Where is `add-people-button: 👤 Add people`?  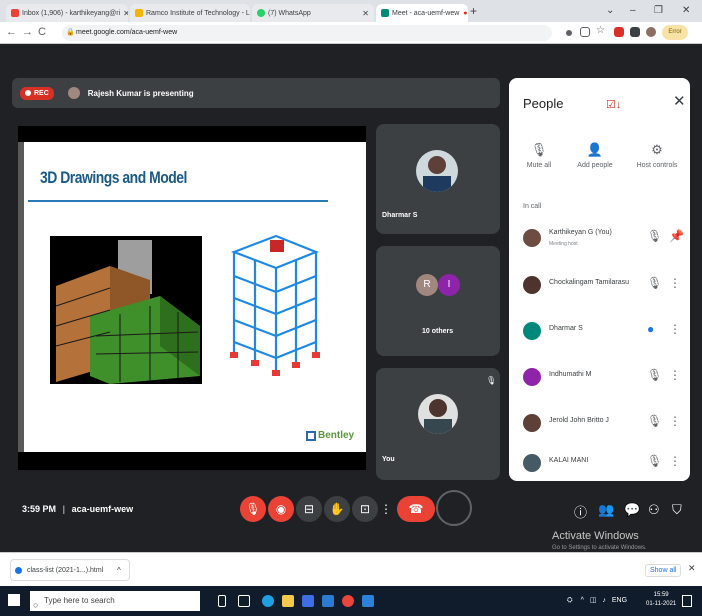 add-people-button: 👤 Add people is located at coordinates (595, 155).